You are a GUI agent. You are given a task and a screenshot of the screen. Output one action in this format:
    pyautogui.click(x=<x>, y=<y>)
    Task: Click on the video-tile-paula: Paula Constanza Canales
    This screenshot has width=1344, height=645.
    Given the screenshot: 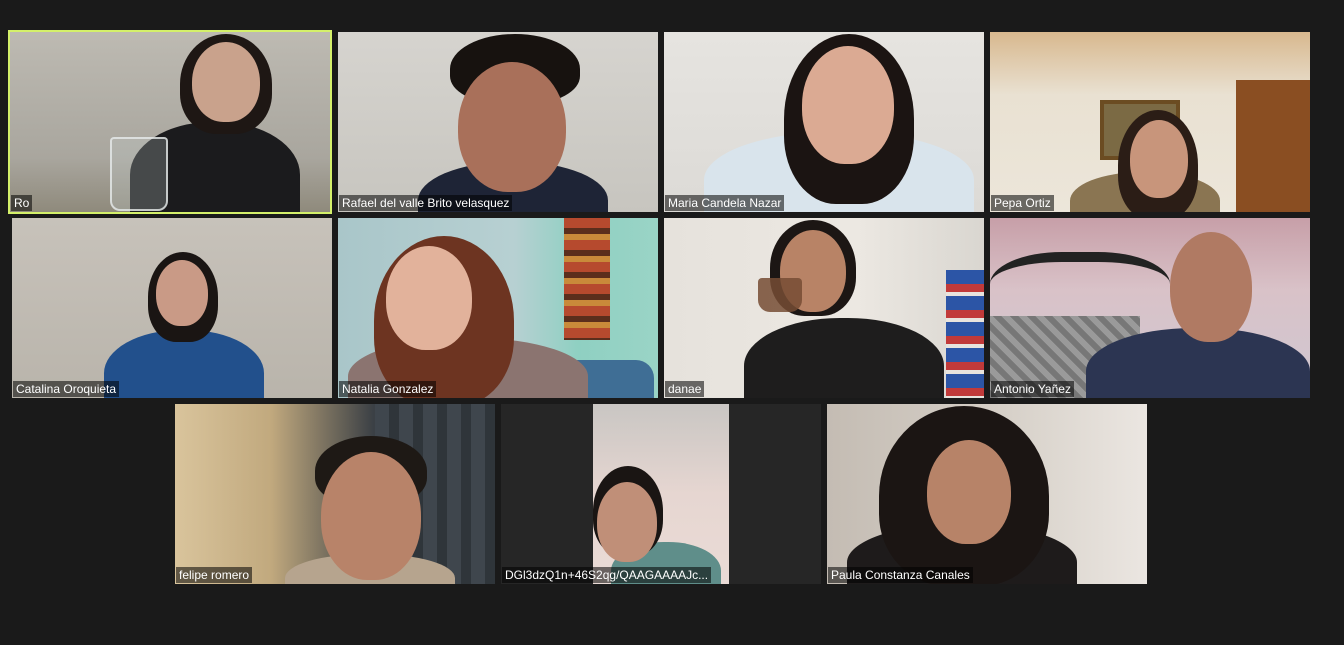 What is the action you would take?
    pyautogui.click(x=987, y=494)
    